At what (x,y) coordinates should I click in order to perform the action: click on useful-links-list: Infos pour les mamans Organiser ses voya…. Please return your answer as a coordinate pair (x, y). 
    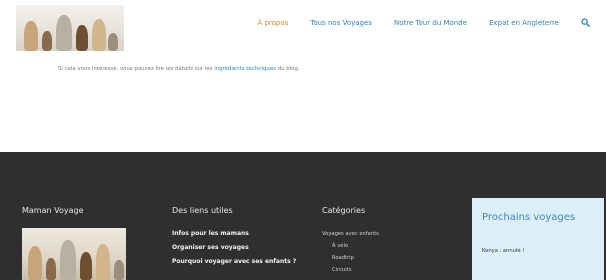
    Looking at the image, I should click on (234, 251).